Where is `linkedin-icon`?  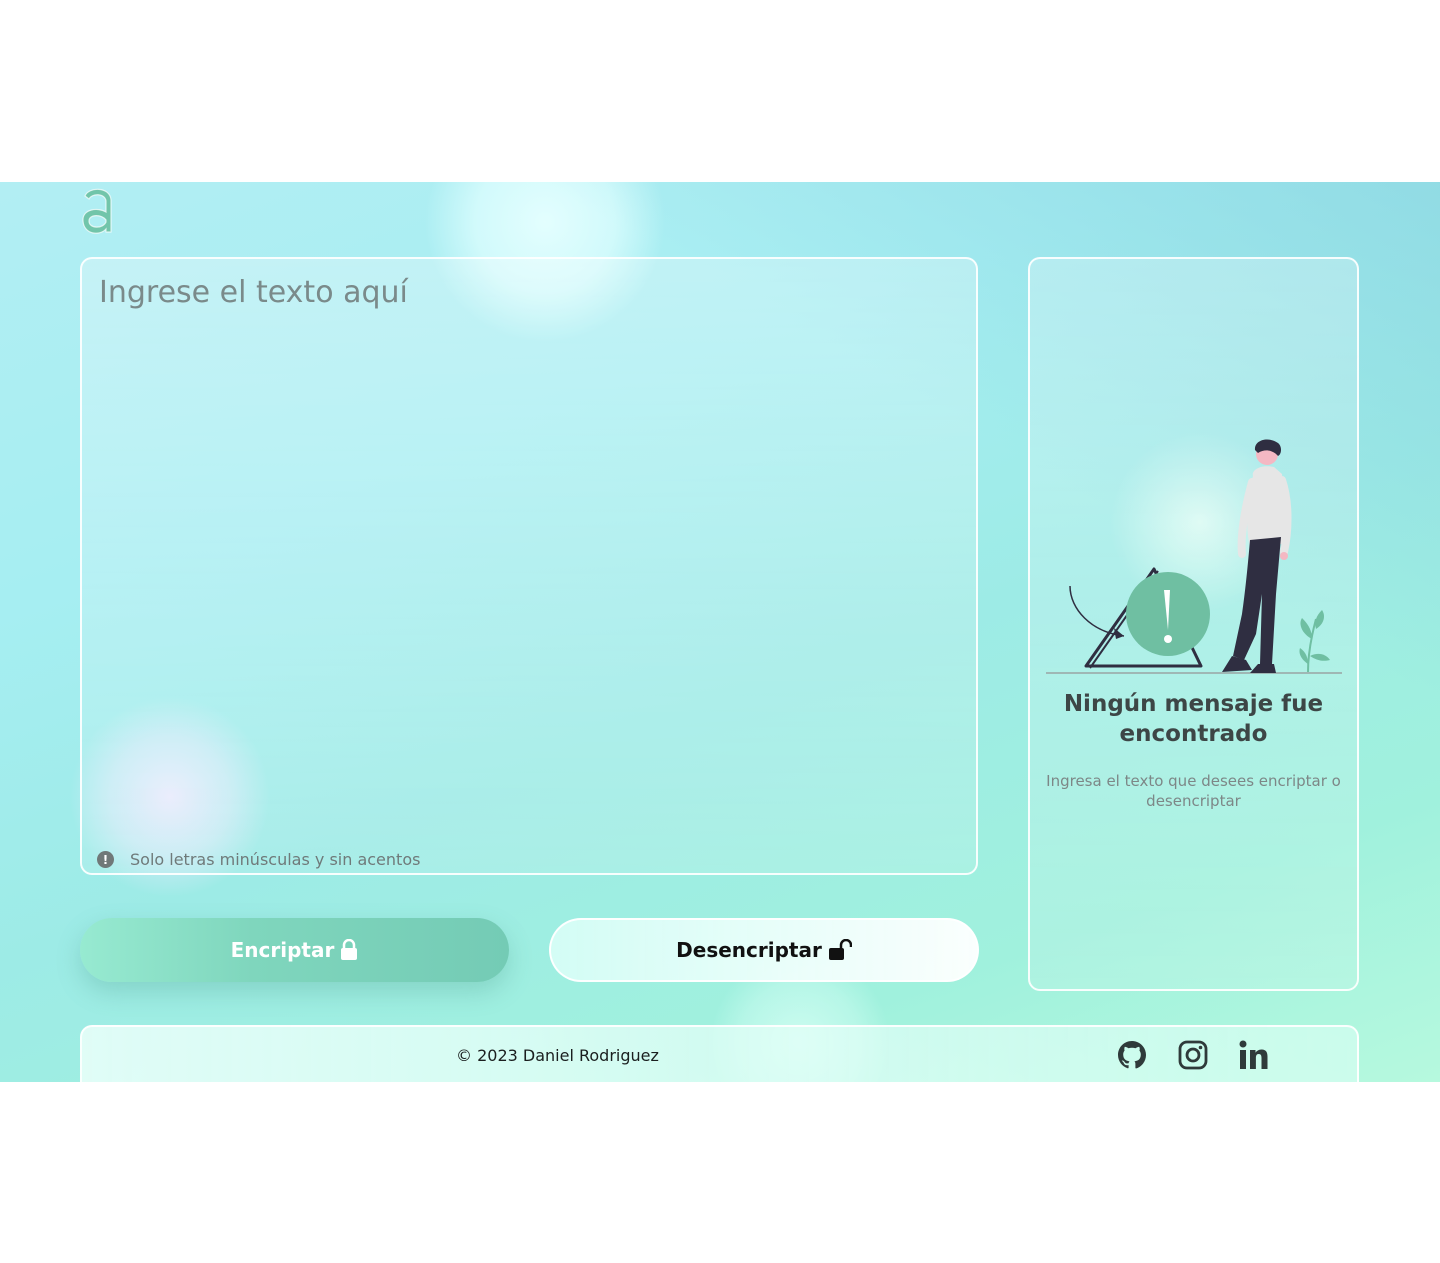
linkedin-icon is located at coordinates (1253, 1054).